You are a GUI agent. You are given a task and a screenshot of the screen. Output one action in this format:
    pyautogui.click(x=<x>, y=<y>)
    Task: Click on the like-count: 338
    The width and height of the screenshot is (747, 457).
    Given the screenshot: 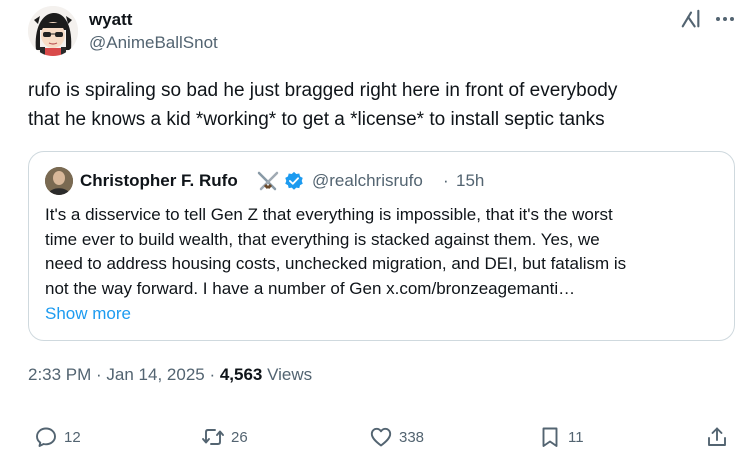 What is the action you would take?
    pyautogui.click(x=412, y=437)
    